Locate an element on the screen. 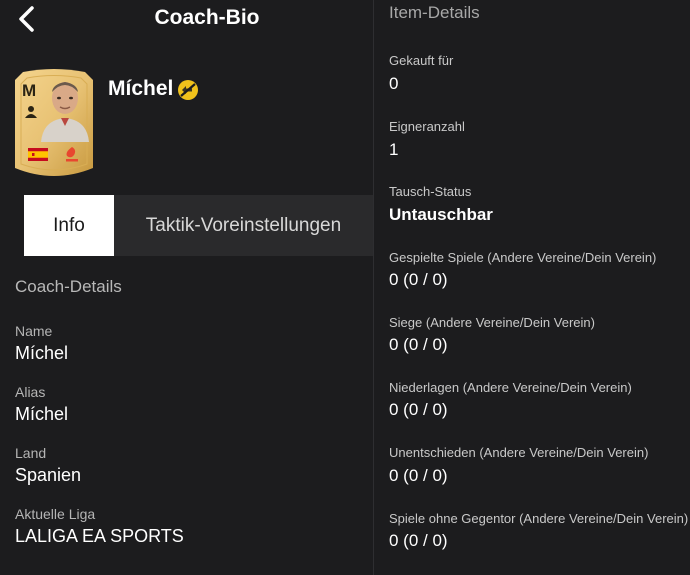  untradeable-icon is located at coordinates (188, 90).